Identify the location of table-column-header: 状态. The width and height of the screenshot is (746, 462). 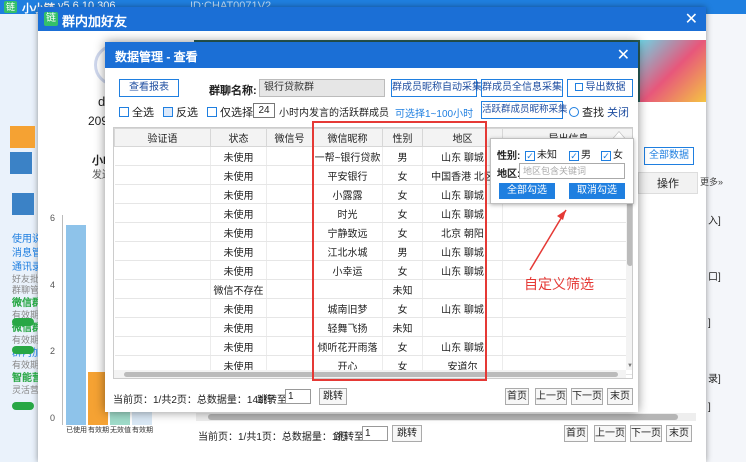
(238, 137).